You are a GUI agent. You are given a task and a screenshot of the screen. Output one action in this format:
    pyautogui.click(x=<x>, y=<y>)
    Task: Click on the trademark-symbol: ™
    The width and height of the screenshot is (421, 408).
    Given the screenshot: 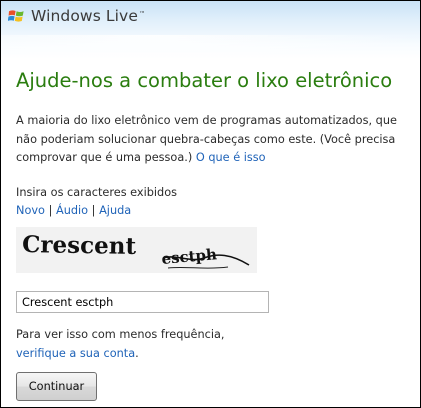 What is the action you would take?
    pyautogui.click(x=142, y=14)
    